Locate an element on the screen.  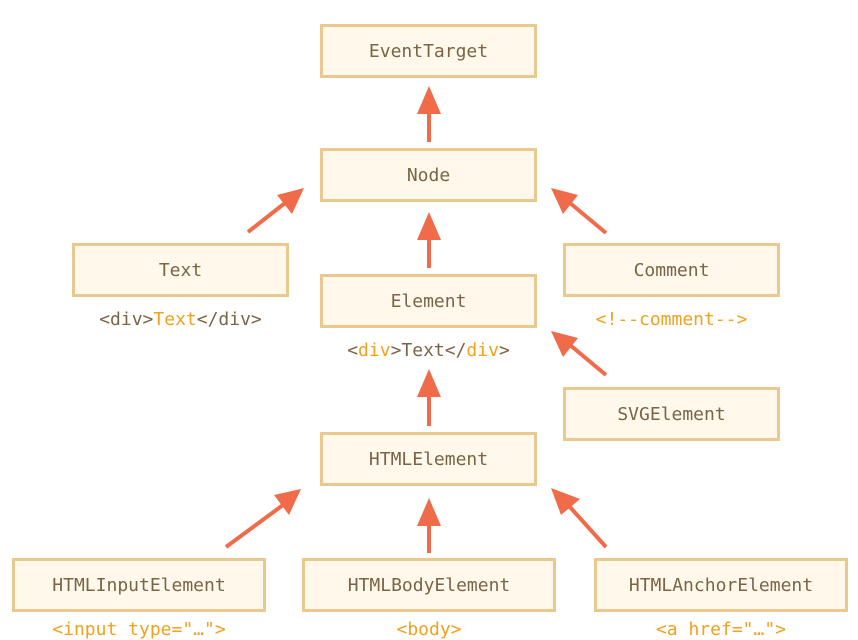
node-label: HTMLInputElement is located at coordinates (139, 585).